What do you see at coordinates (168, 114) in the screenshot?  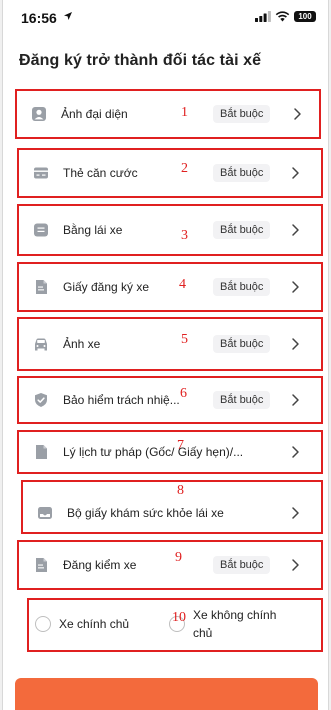 I see `document-row-avatar: Ảnh đại diện 1 Bắt buộc` at bounding box center [168, 114].